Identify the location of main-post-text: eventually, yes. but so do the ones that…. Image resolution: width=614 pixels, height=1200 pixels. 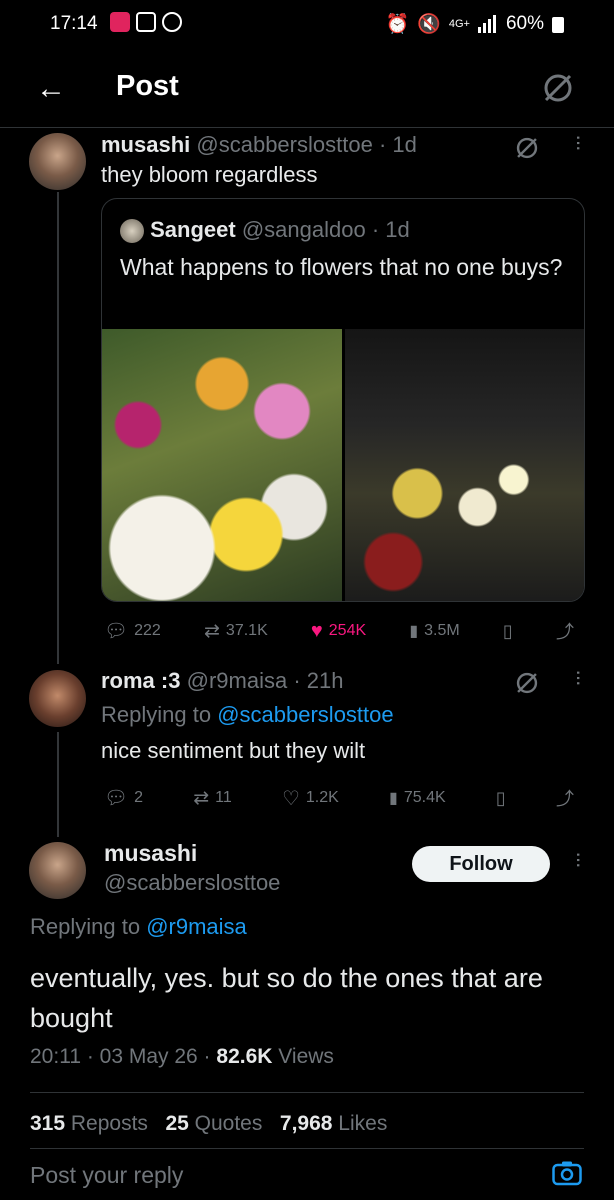
(286, 998).